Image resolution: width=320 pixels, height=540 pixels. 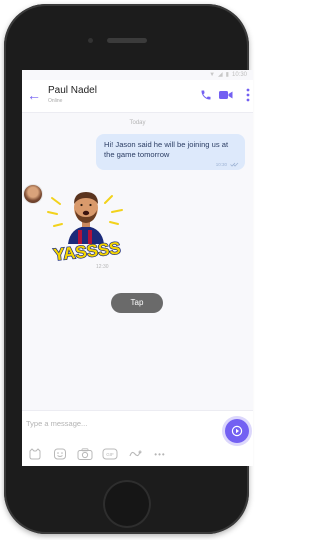 I want to click on gif-icon: GIF, so click(x=110, y=454).